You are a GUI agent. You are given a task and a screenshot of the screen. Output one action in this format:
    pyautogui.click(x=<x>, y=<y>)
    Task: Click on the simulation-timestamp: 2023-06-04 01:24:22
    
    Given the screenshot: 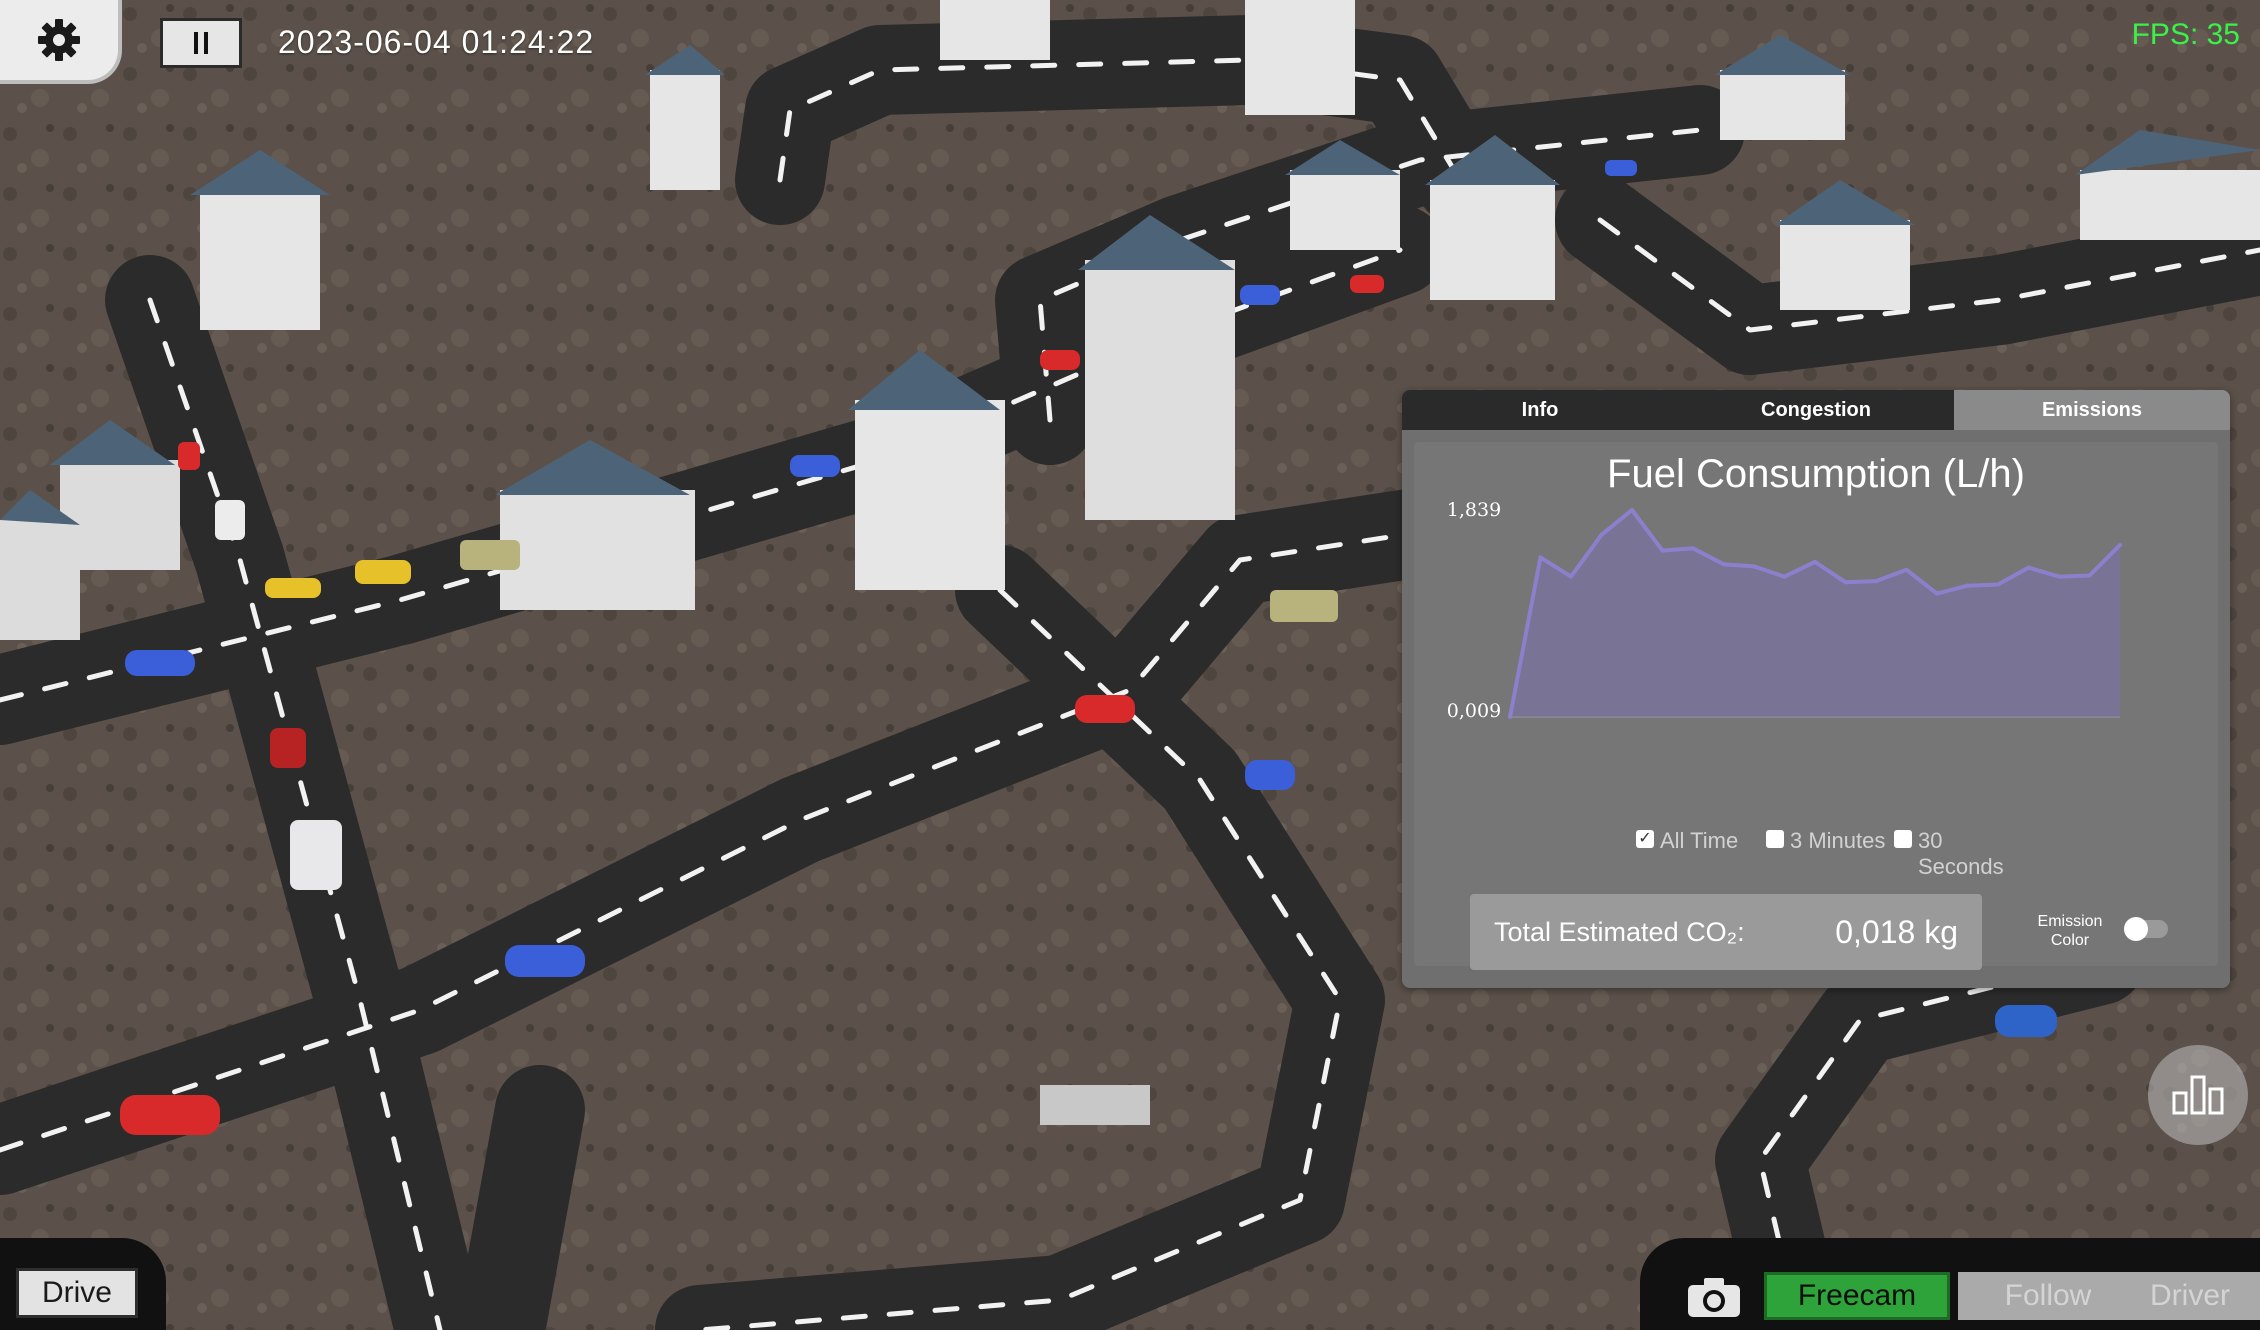 What is the action you would take?
    pyautogui.click(x=436, y=42)
    